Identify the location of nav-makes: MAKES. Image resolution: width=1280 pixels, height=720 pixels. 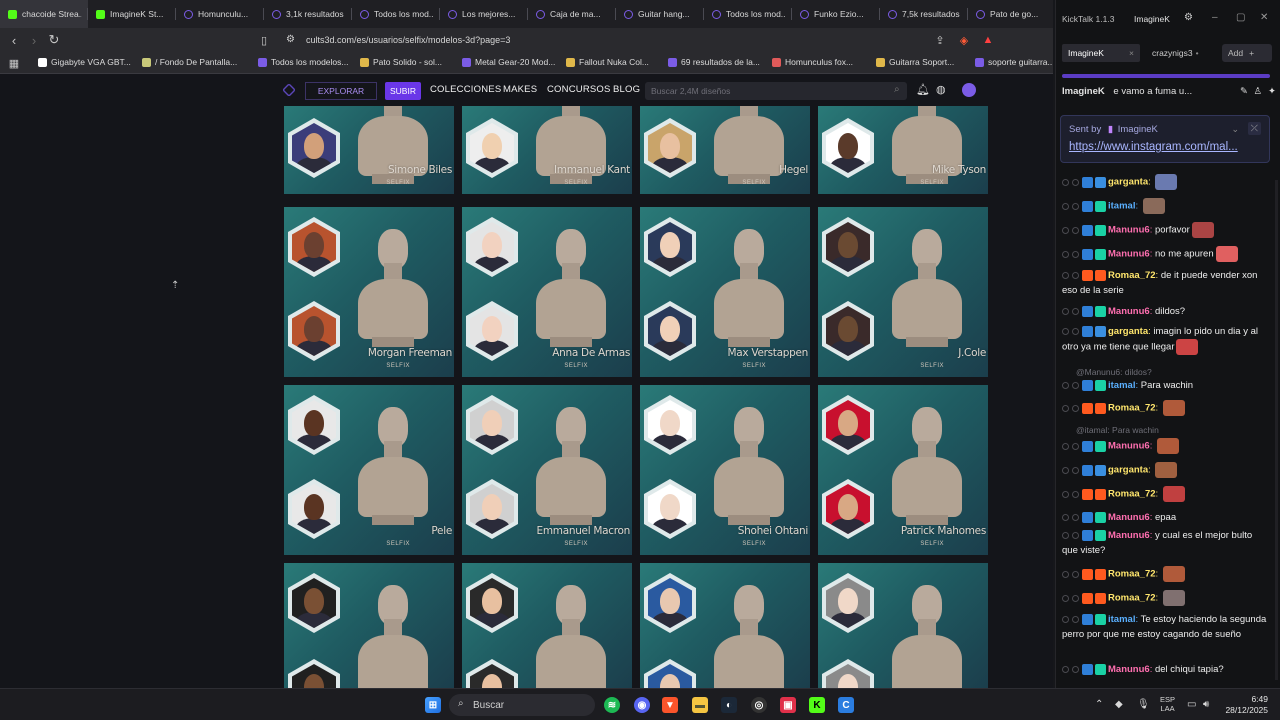
(520, 89).